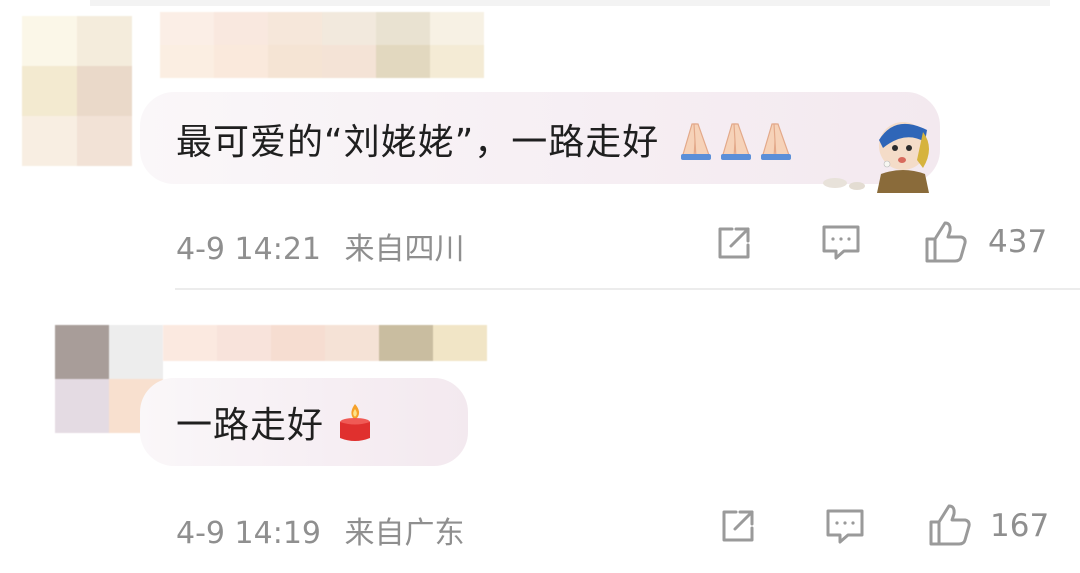 Image resolution: width=1080 pixels, height=573 pixels. Describe the element at coordinates (248, 249) in the screenshot. I see `comment-timestamp: 4-9 14:21` at that location.